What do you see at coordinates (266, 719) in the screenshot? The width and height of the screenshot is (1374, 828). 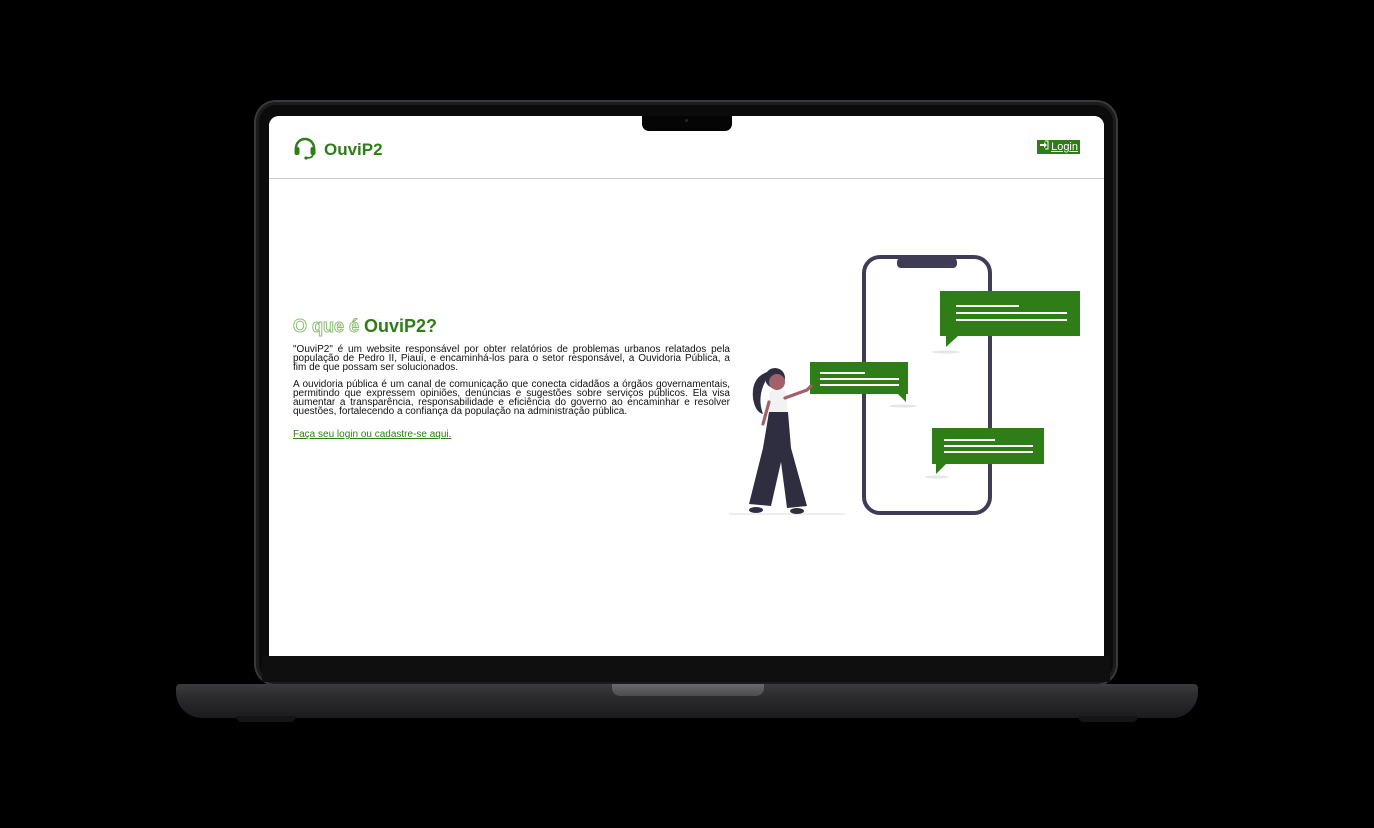 I see `laptop-foot-left` at bounding box center [266, 719].